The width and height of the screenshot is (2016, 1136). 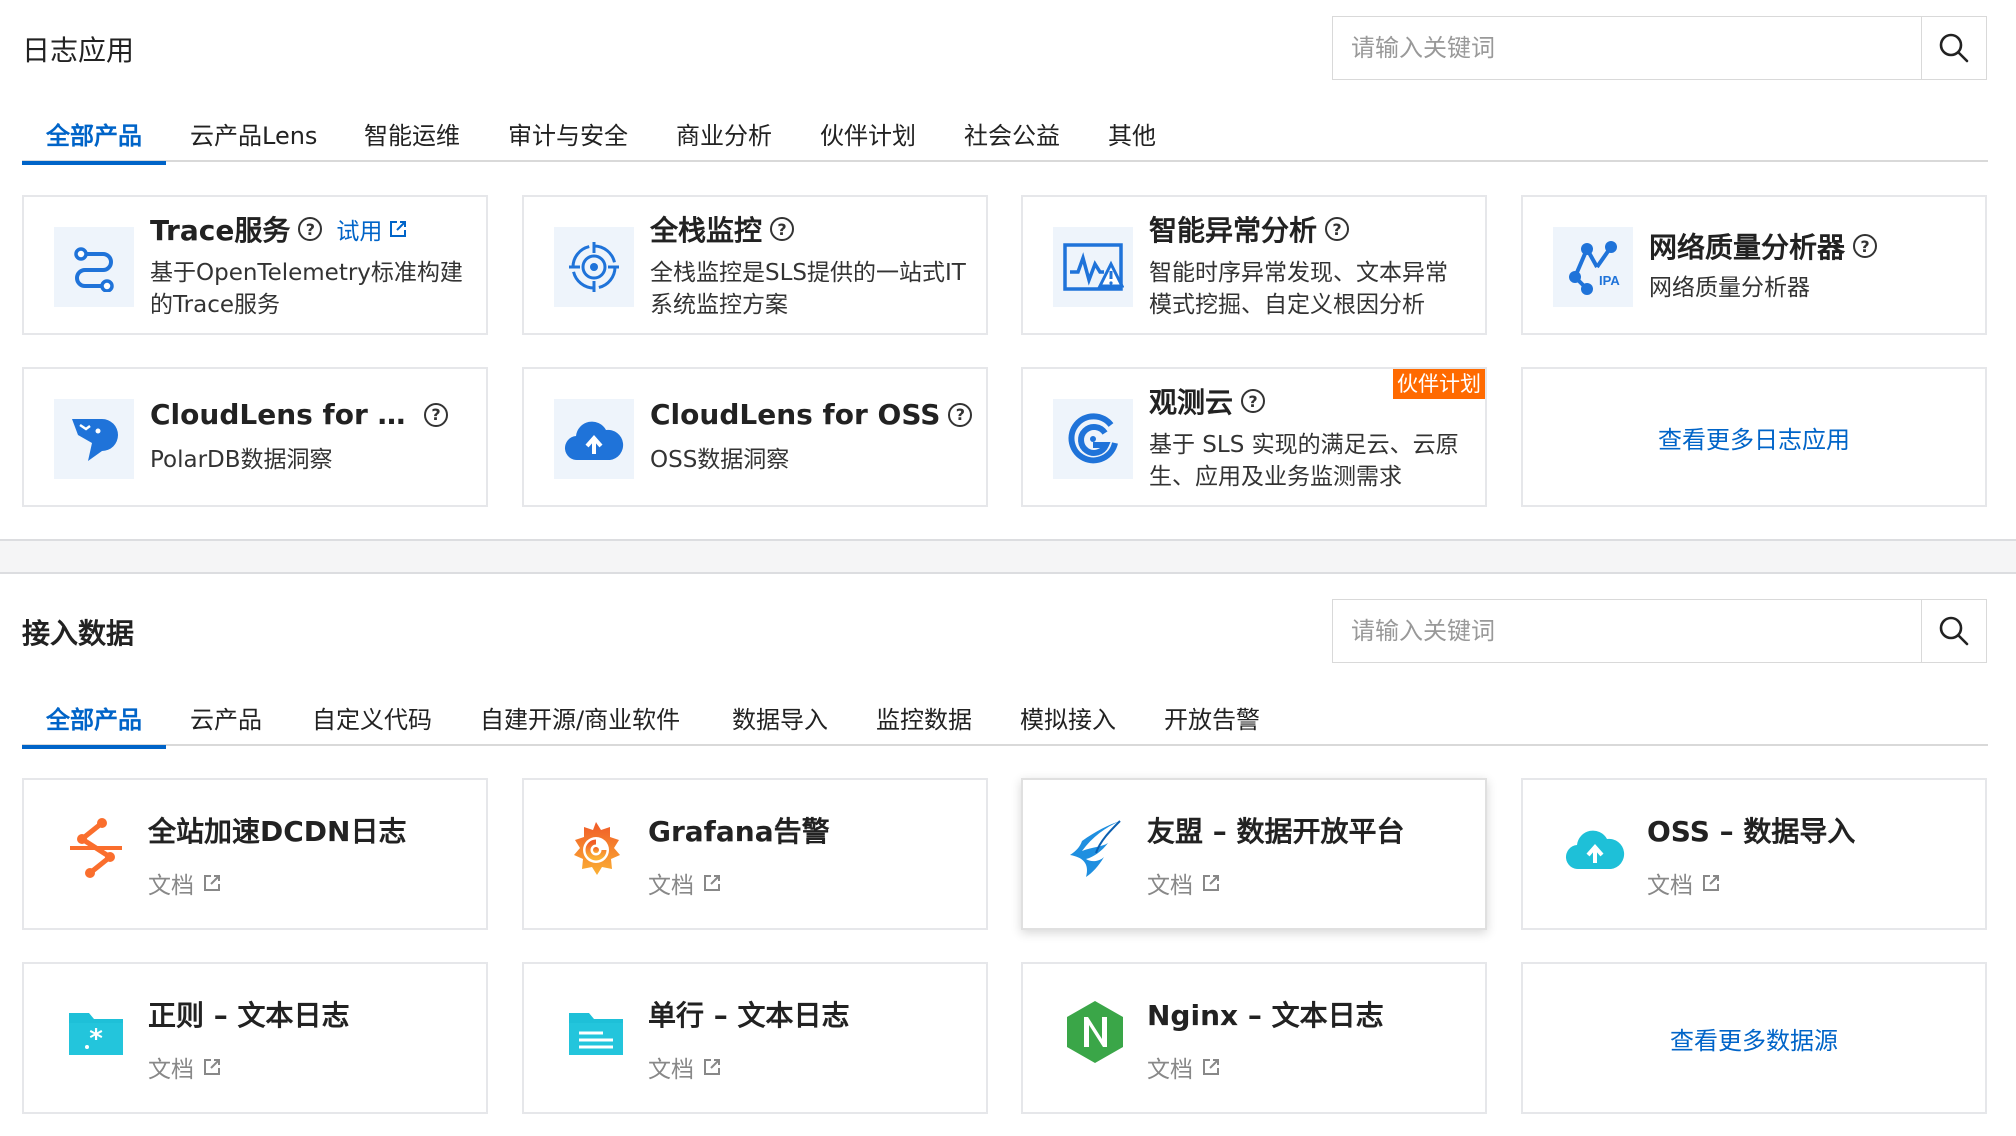 I want to click on ds-card-regex-log: * 正则 – 文本日志 文档, so click(x=255, y=1038).